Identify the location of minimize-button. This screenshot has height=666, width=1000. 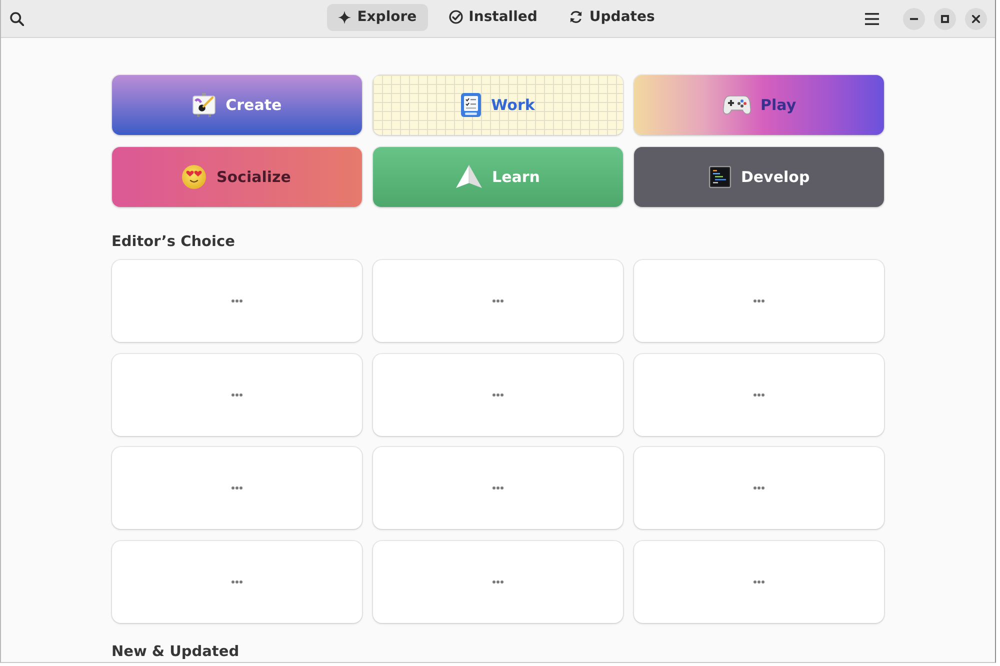
(914, 19).